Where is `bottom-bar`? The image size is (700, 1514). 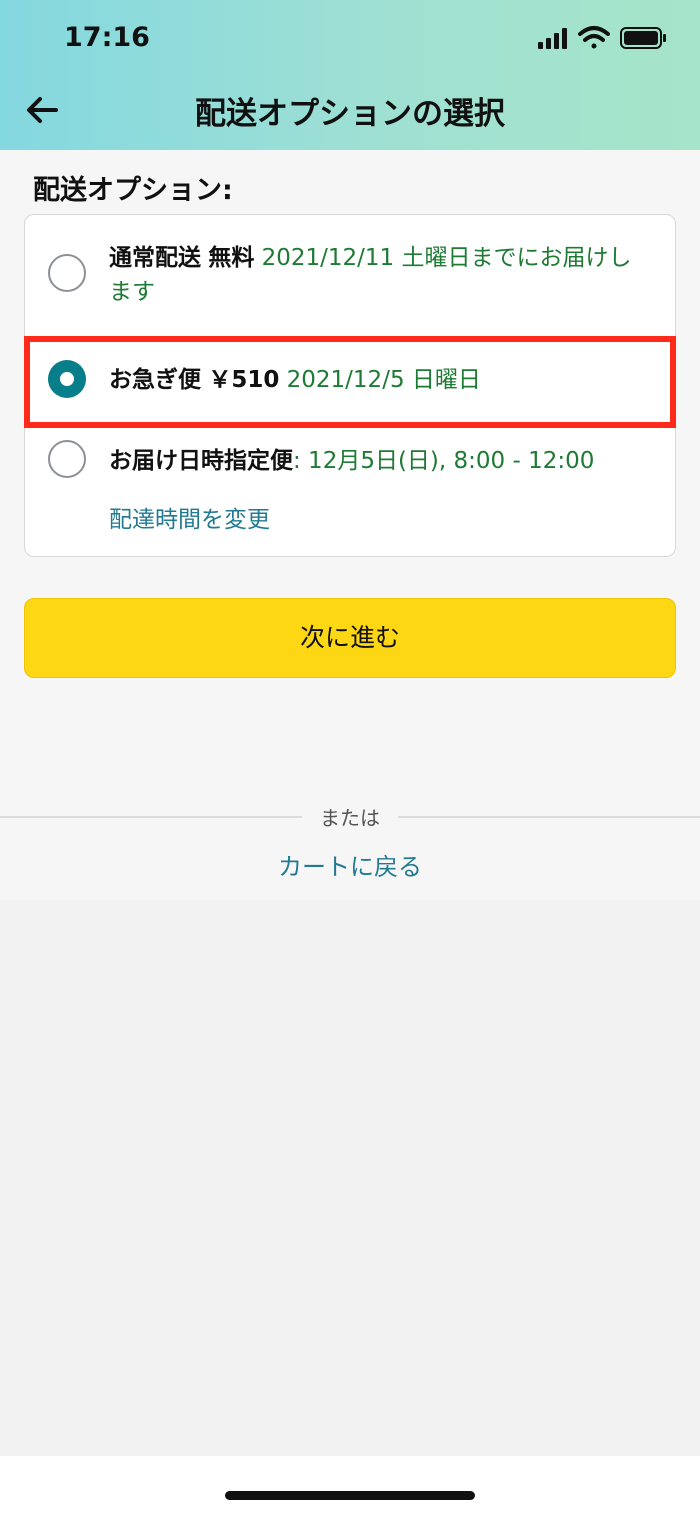 bottom-bar is located at coordinates (350, 1485).